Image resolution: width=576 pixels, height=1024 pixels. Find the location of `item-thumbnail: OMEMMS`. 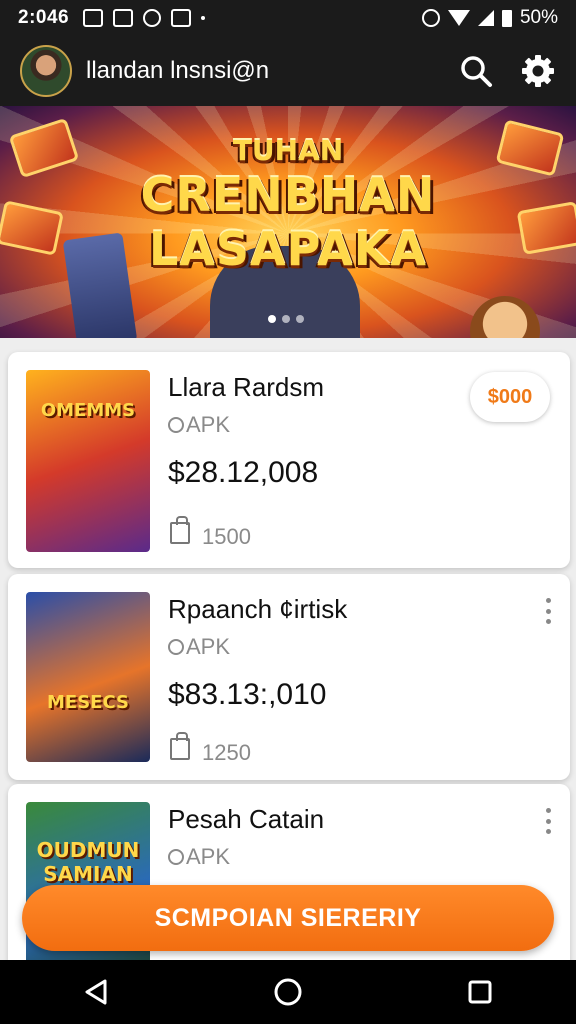

item-thumbnail: OMEMMS is located at coordinates (88, 461).